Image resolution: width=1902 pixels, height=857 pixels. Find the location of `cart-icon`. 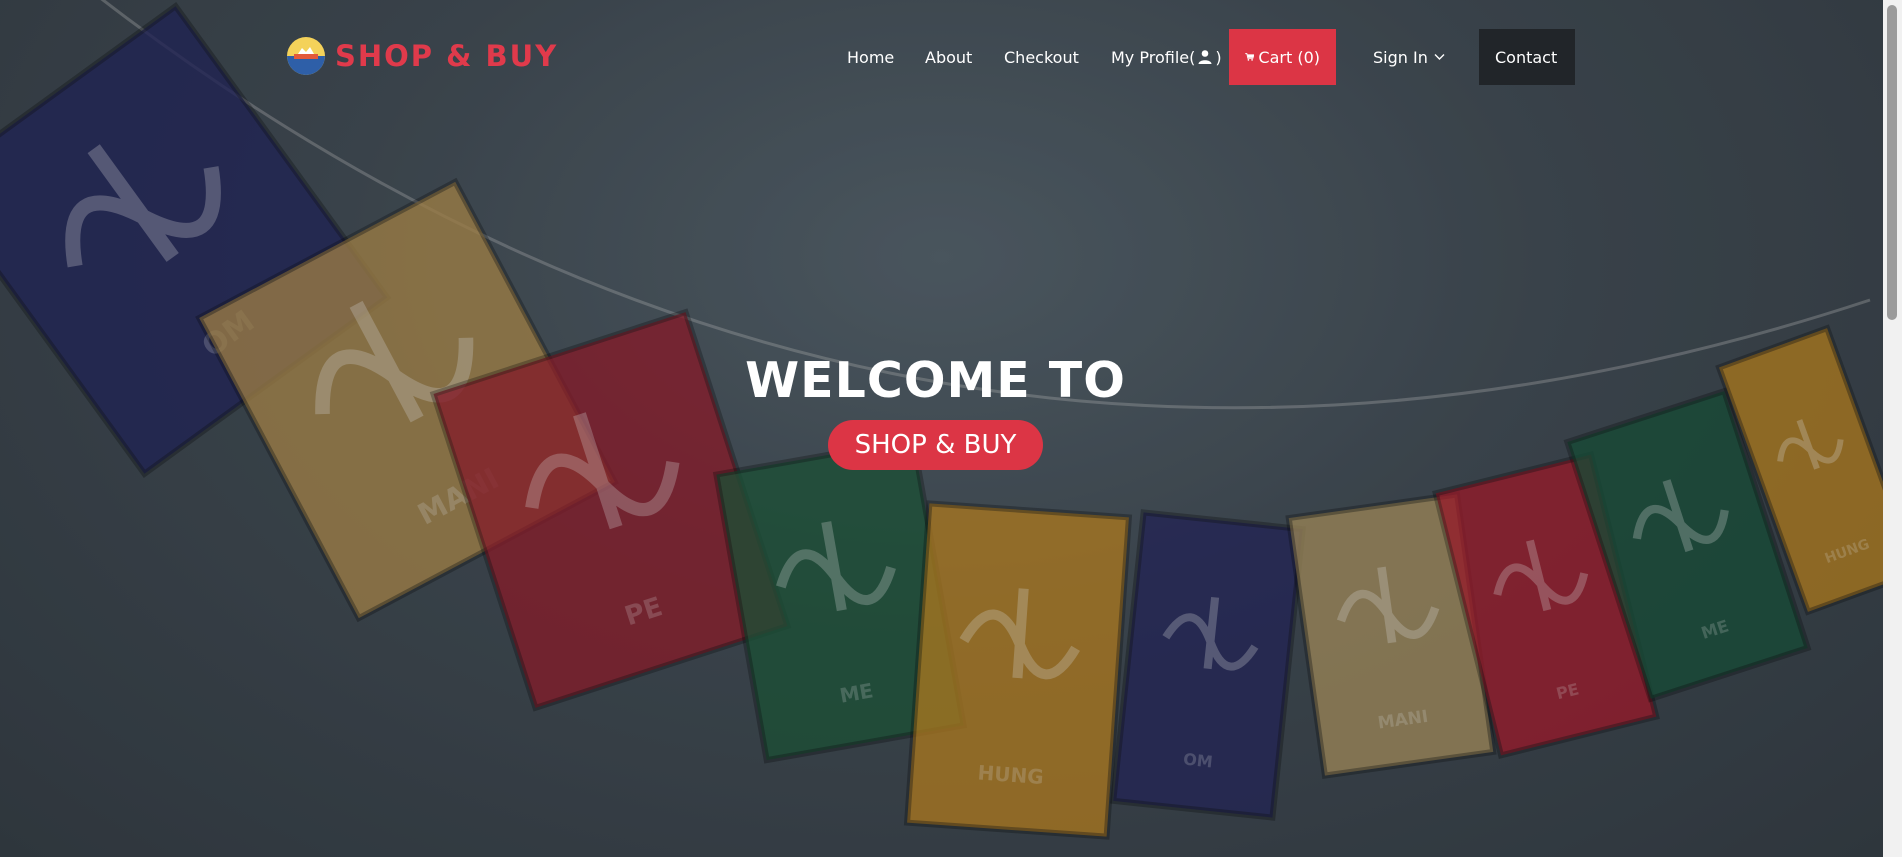

cart-icon is located at coordinates (1250, 57).